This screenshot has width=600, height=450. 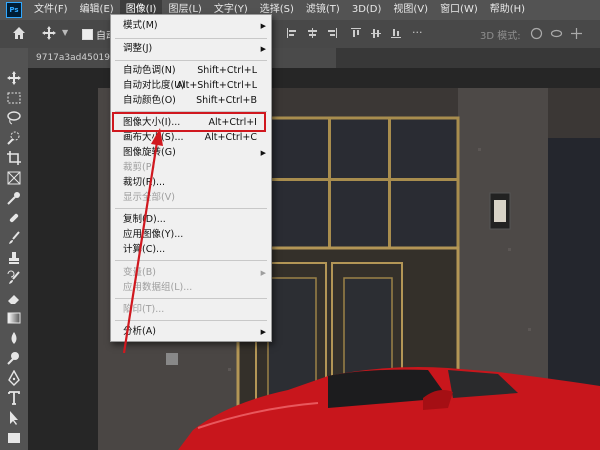 I want to click on menu-item-canvas-size: 画布大小(S)... Alt+Ctrl+C, so click(x=191, y=138).